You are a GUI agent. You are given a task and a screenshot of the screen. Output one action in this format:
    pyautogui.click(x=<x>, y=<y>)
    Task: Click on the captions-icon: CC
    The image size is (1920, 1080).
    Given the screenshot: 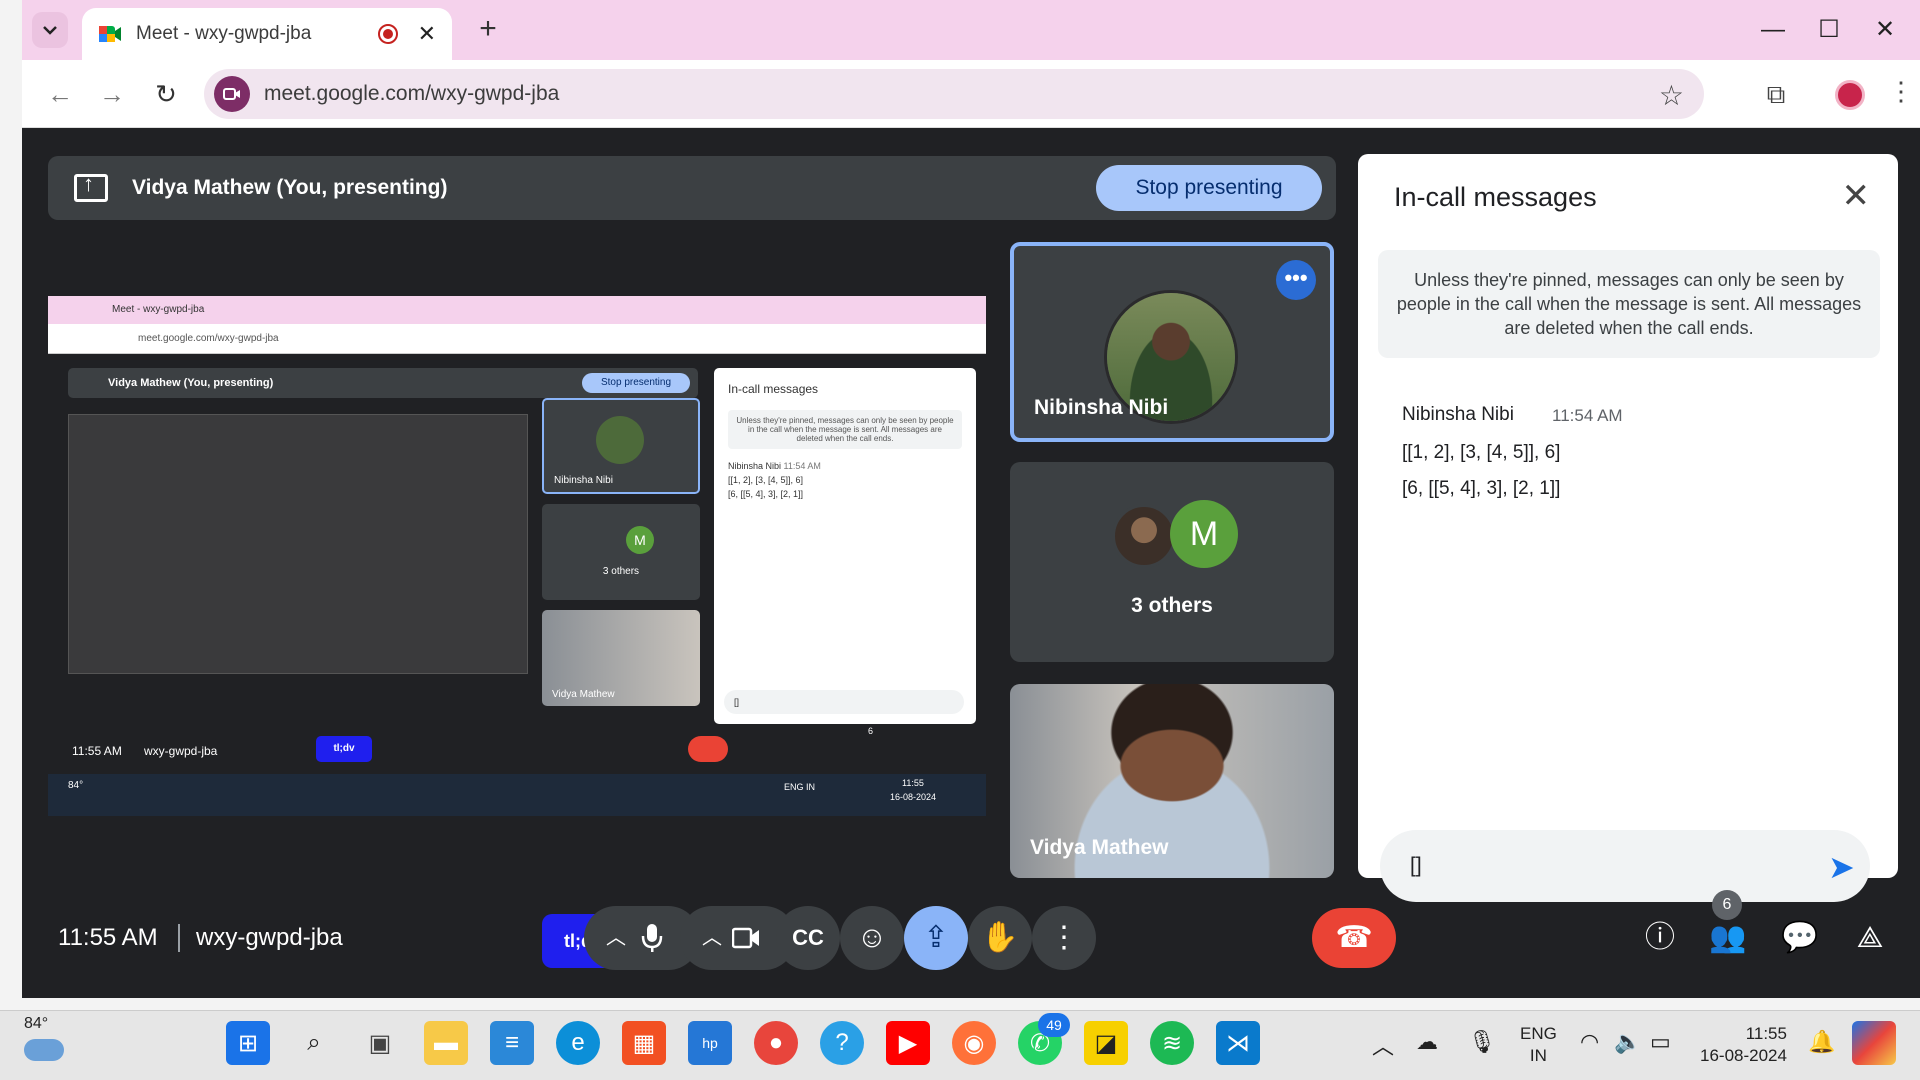 What is the action you would take?
    pyautogui.click(x=808, y=938)
    